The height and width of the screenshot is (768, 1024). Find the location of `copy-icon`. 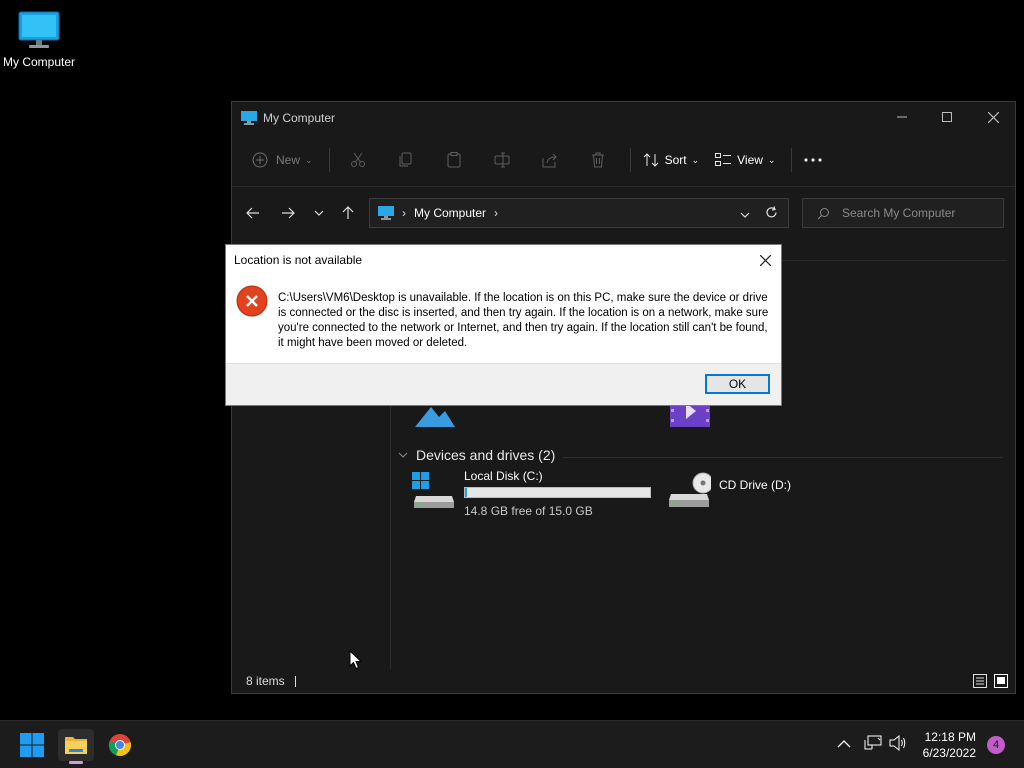

copy-icon is located at coordinates (405, 159).